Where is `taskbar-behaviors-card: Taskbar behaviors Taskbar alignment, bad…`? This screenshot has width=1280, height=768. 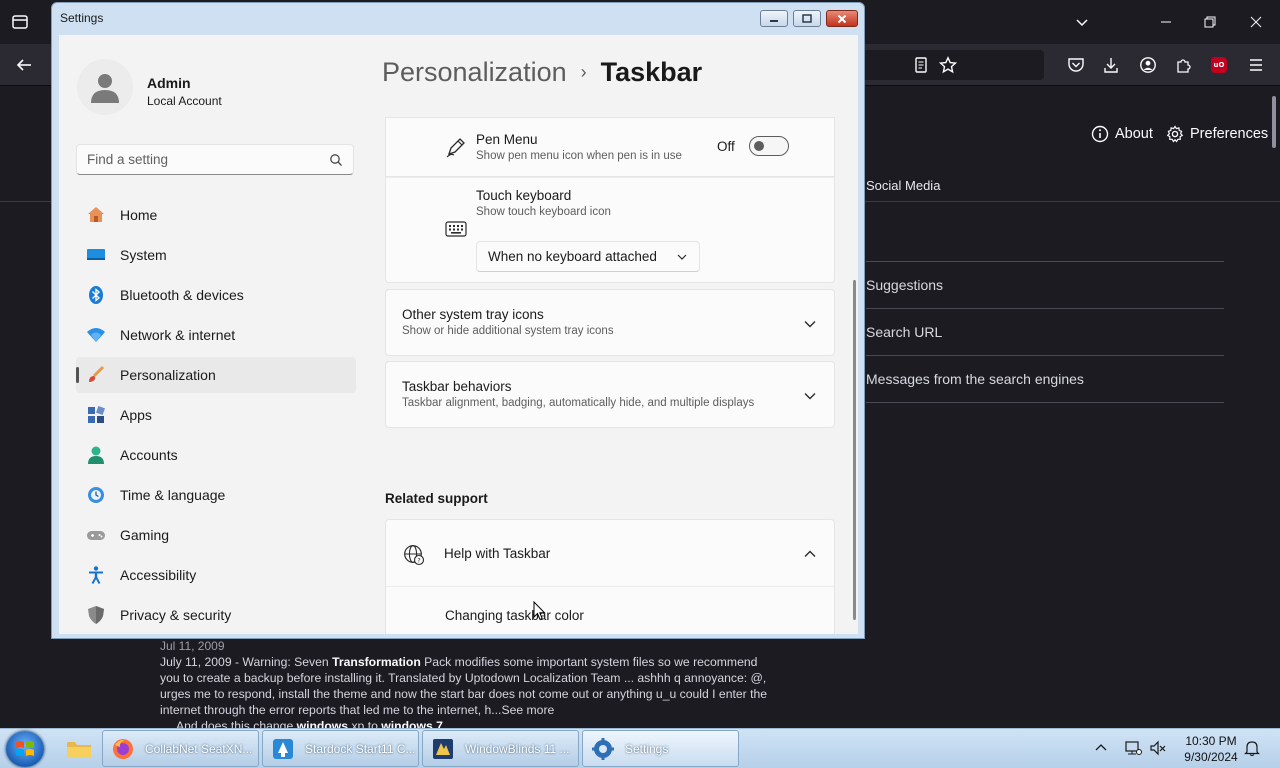
taskbar-behaviors-card: Taskbar behaviors Taskbar alignment, bad… is located at coordinates (610, 394).